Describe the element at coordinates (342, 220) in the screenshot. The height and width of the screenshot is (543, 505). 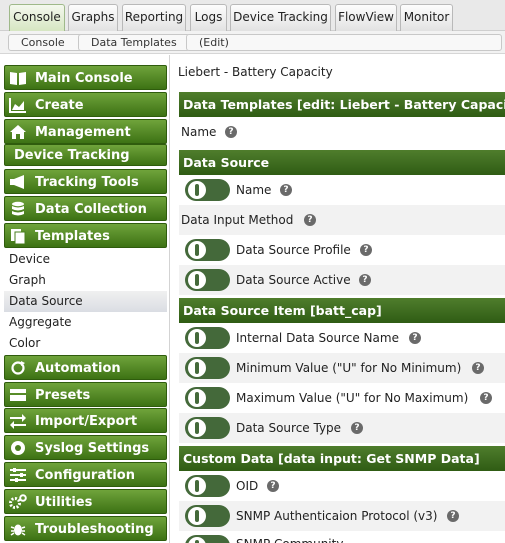
I see `form-row-data-input-method: Data Input Method ?` at that location.